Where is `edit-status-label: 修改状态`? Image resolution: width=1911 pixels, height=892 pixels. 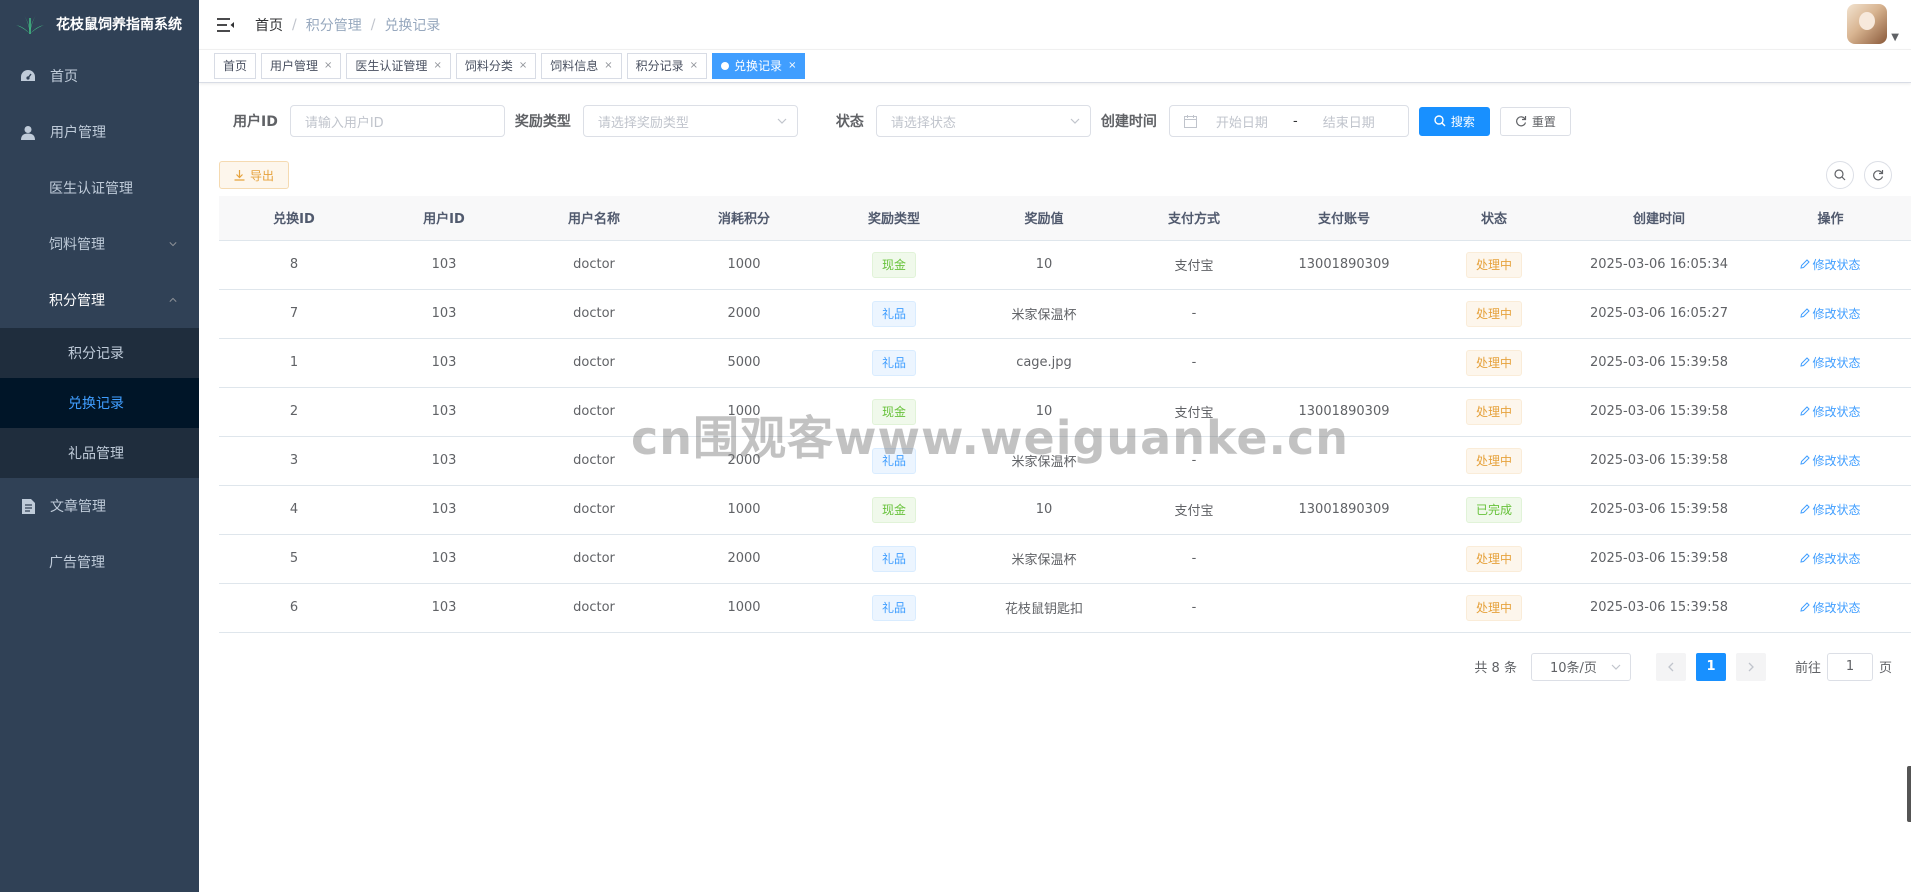 edit-status-label: 修改状态 is located at coordinates (1836, 362).